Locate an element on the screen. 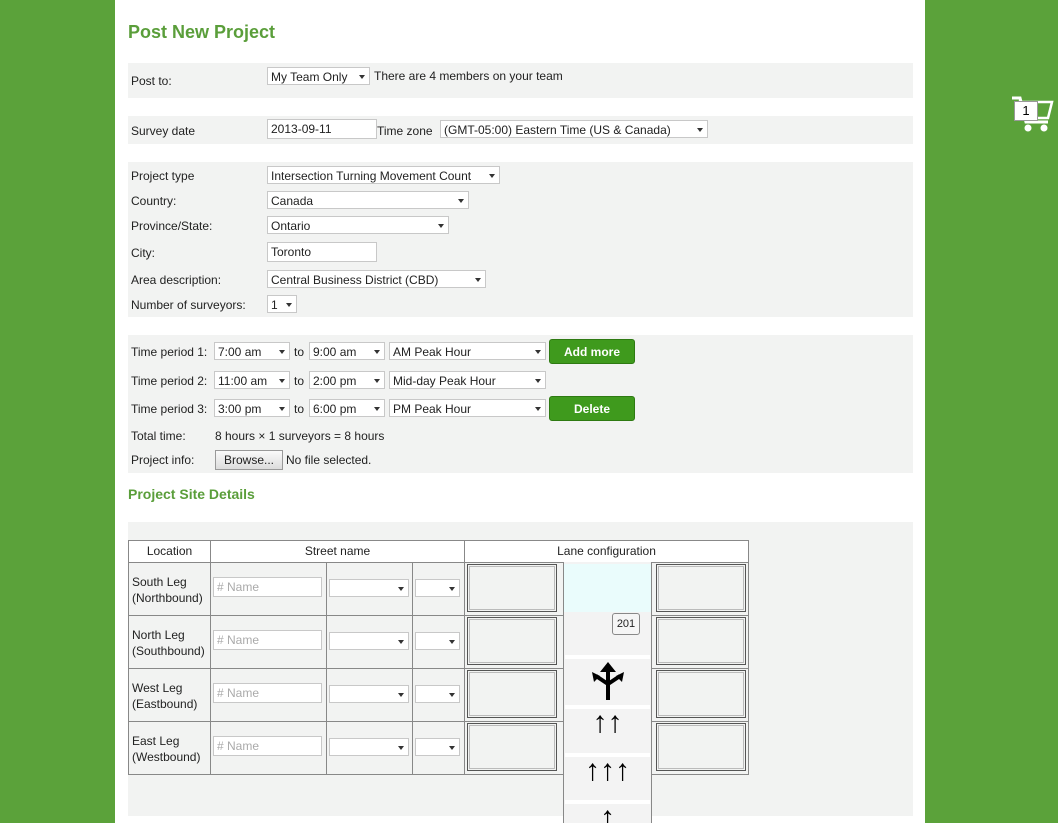 The height and width of the screenshot is (823, 1058). add-more-button: Add more is located at coordinates (592, 351).